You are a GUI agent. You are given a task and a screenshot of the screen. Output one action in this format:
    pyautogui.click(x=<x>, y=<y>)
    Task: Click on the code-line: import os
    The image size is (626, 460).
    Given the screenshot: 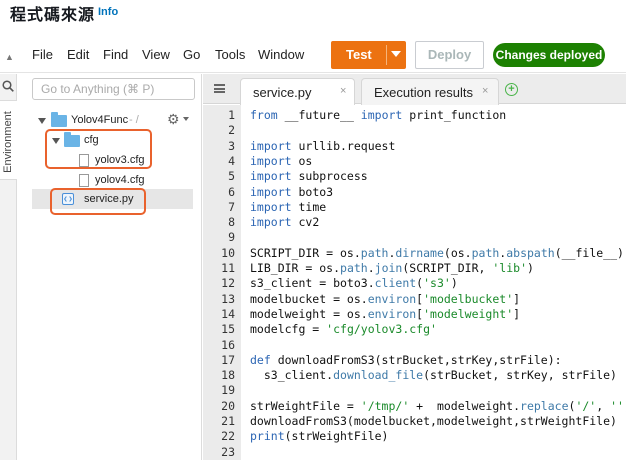 What is the action you would take?
    pyautogui.click(x=281, y=161)
    